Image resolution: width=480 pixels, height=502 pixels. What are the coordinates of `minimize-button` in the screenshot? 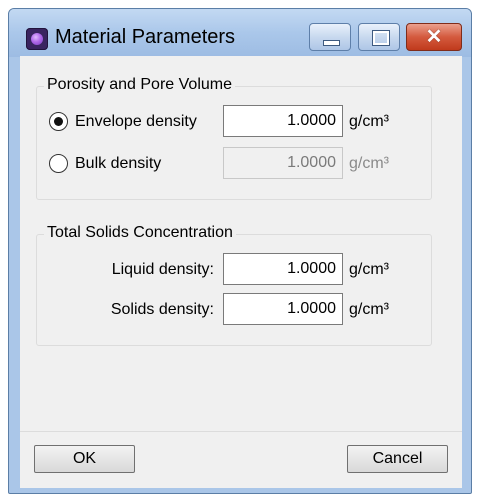 It's located at (330, 37).